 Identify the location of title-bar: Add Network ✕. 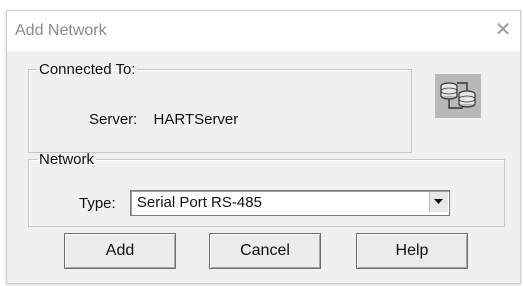
(263, 31).